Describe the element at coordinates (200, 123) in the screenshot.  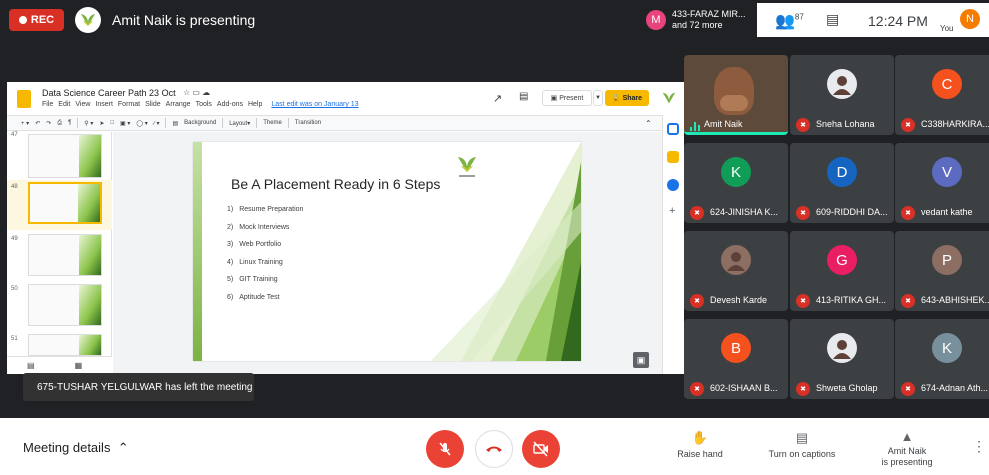
I see `toolbar-background: Background` at that location.